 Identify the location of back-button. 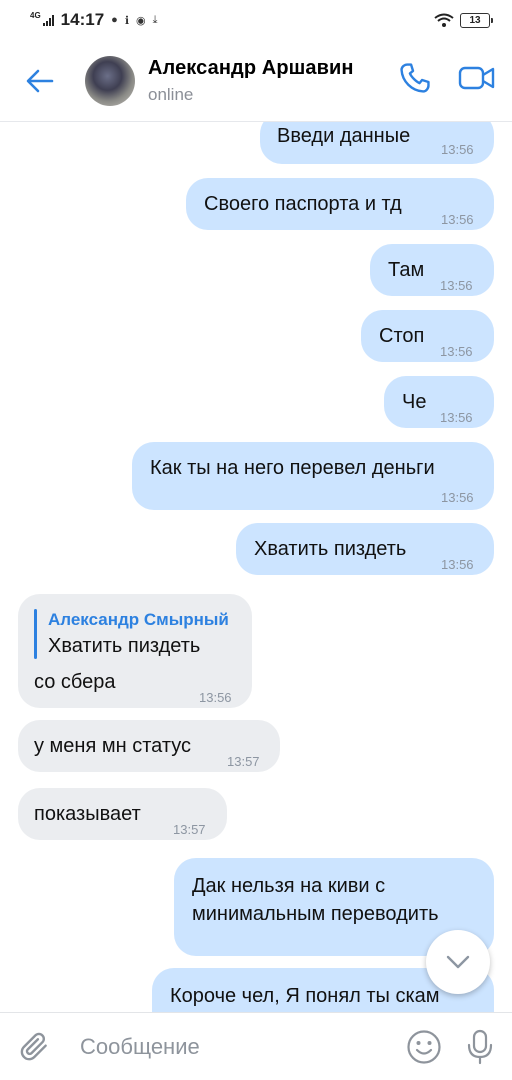
(40, 81).